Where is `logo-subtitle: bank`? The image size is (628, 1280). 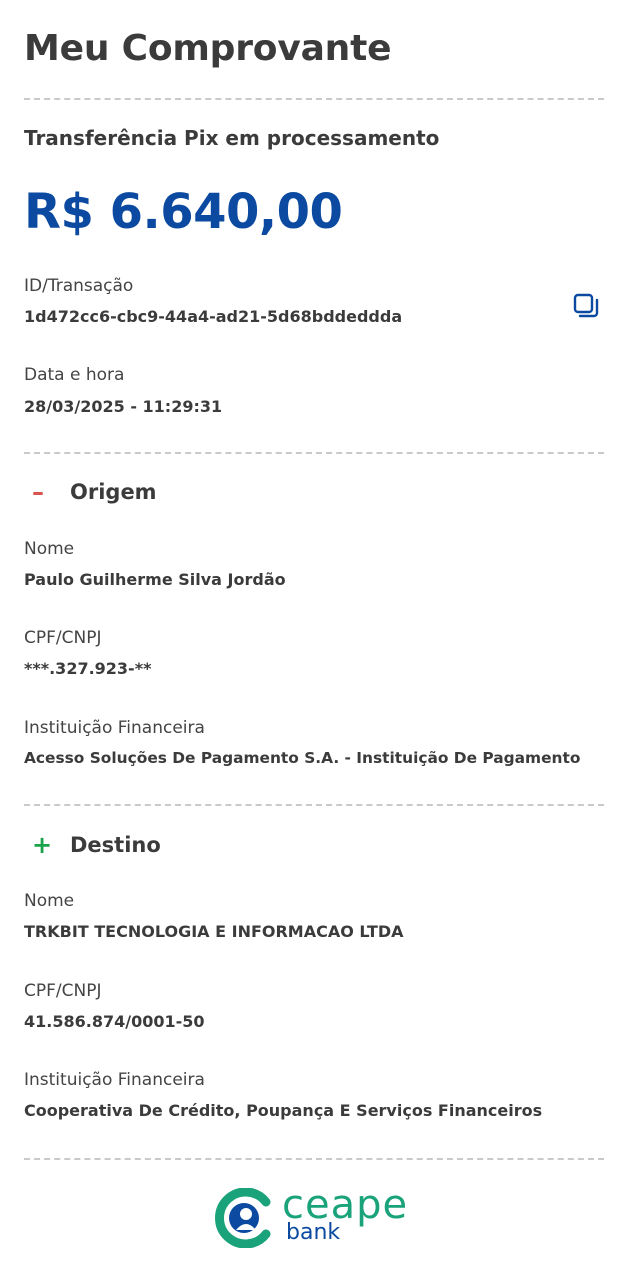 logo-subtitle: bank is located at coordinates (313, 1232).